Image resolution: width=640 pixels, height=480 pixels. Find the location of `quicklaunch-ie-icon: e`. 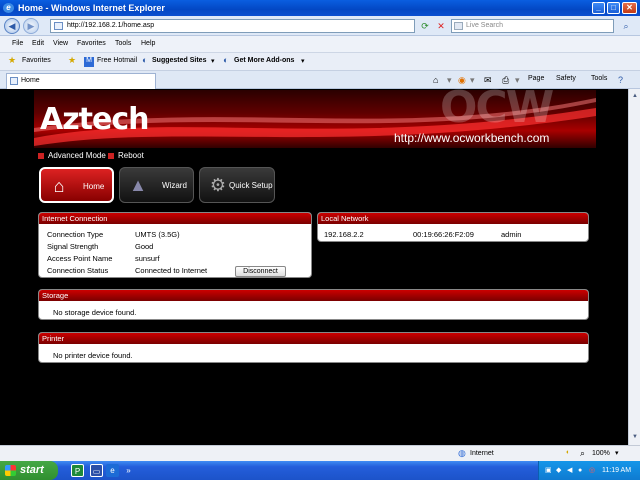

quicklaunch-ie-icon: e is located at coordinates (112, 470).